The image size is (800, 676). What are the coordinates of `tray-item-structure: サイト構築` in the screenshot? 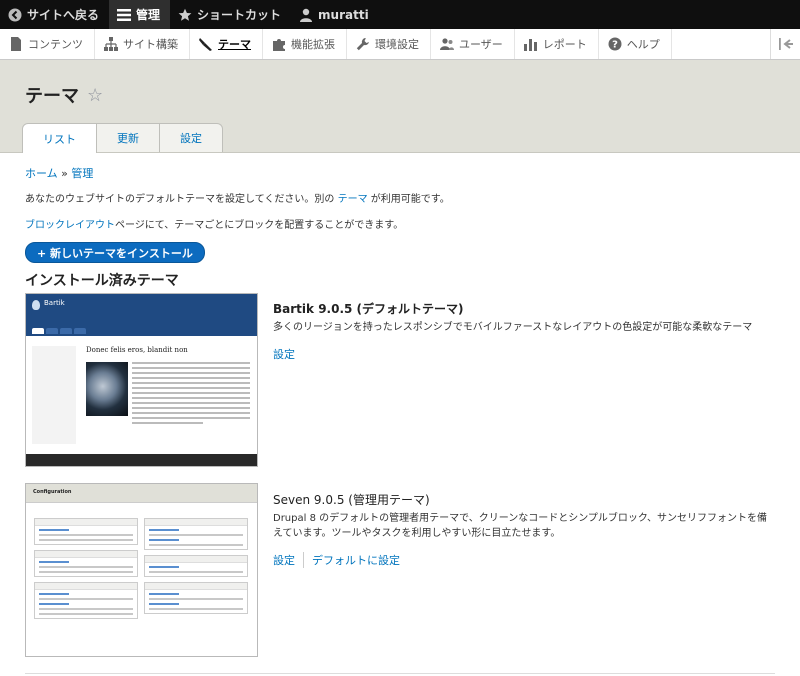 It's located at (142, 44).